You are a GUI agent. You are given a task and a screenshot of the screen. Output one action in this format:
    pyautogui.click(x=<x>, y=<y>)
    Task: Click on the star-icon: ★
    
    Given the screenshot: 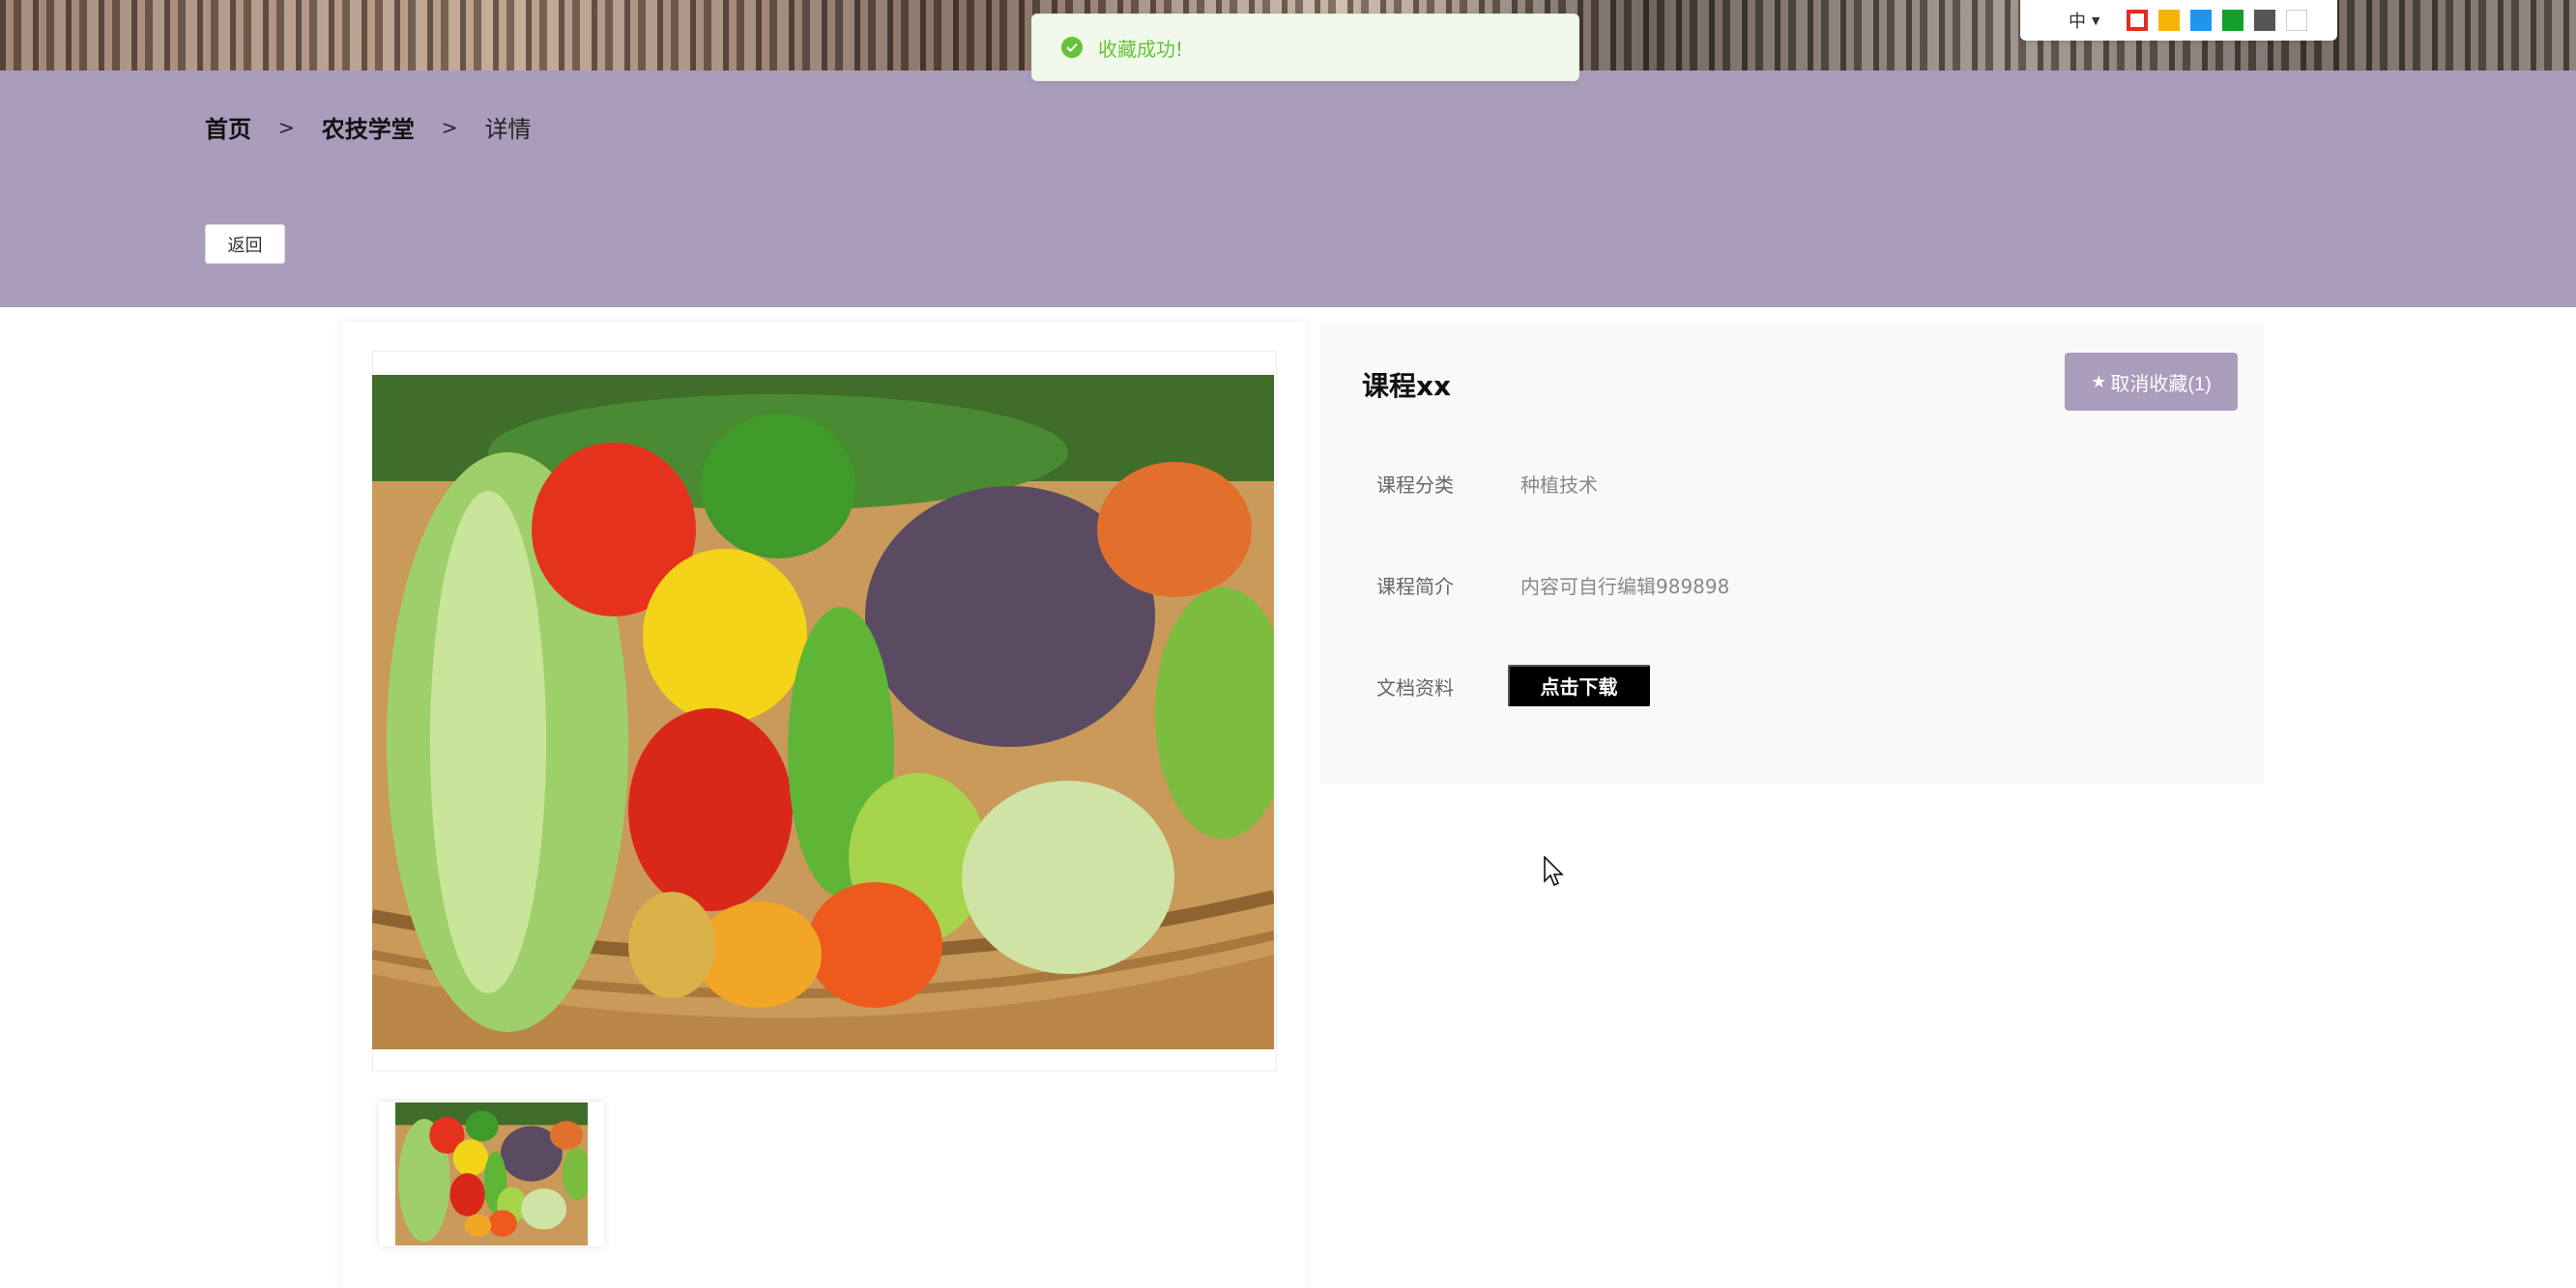 What is the action you would take?
    pyautogui.click(x=2099, y=381)
    